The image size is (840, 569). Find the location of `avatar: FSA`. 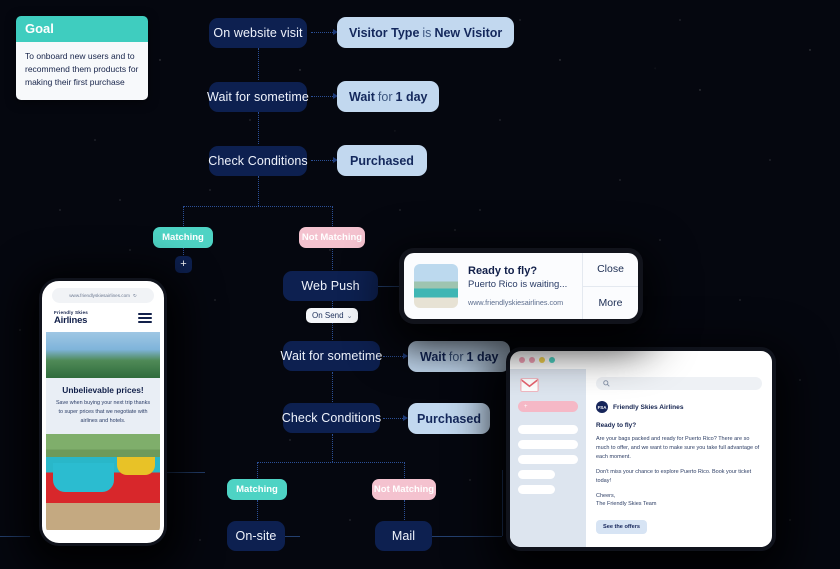

avatar: FSA is located at coordinates (602, 407).